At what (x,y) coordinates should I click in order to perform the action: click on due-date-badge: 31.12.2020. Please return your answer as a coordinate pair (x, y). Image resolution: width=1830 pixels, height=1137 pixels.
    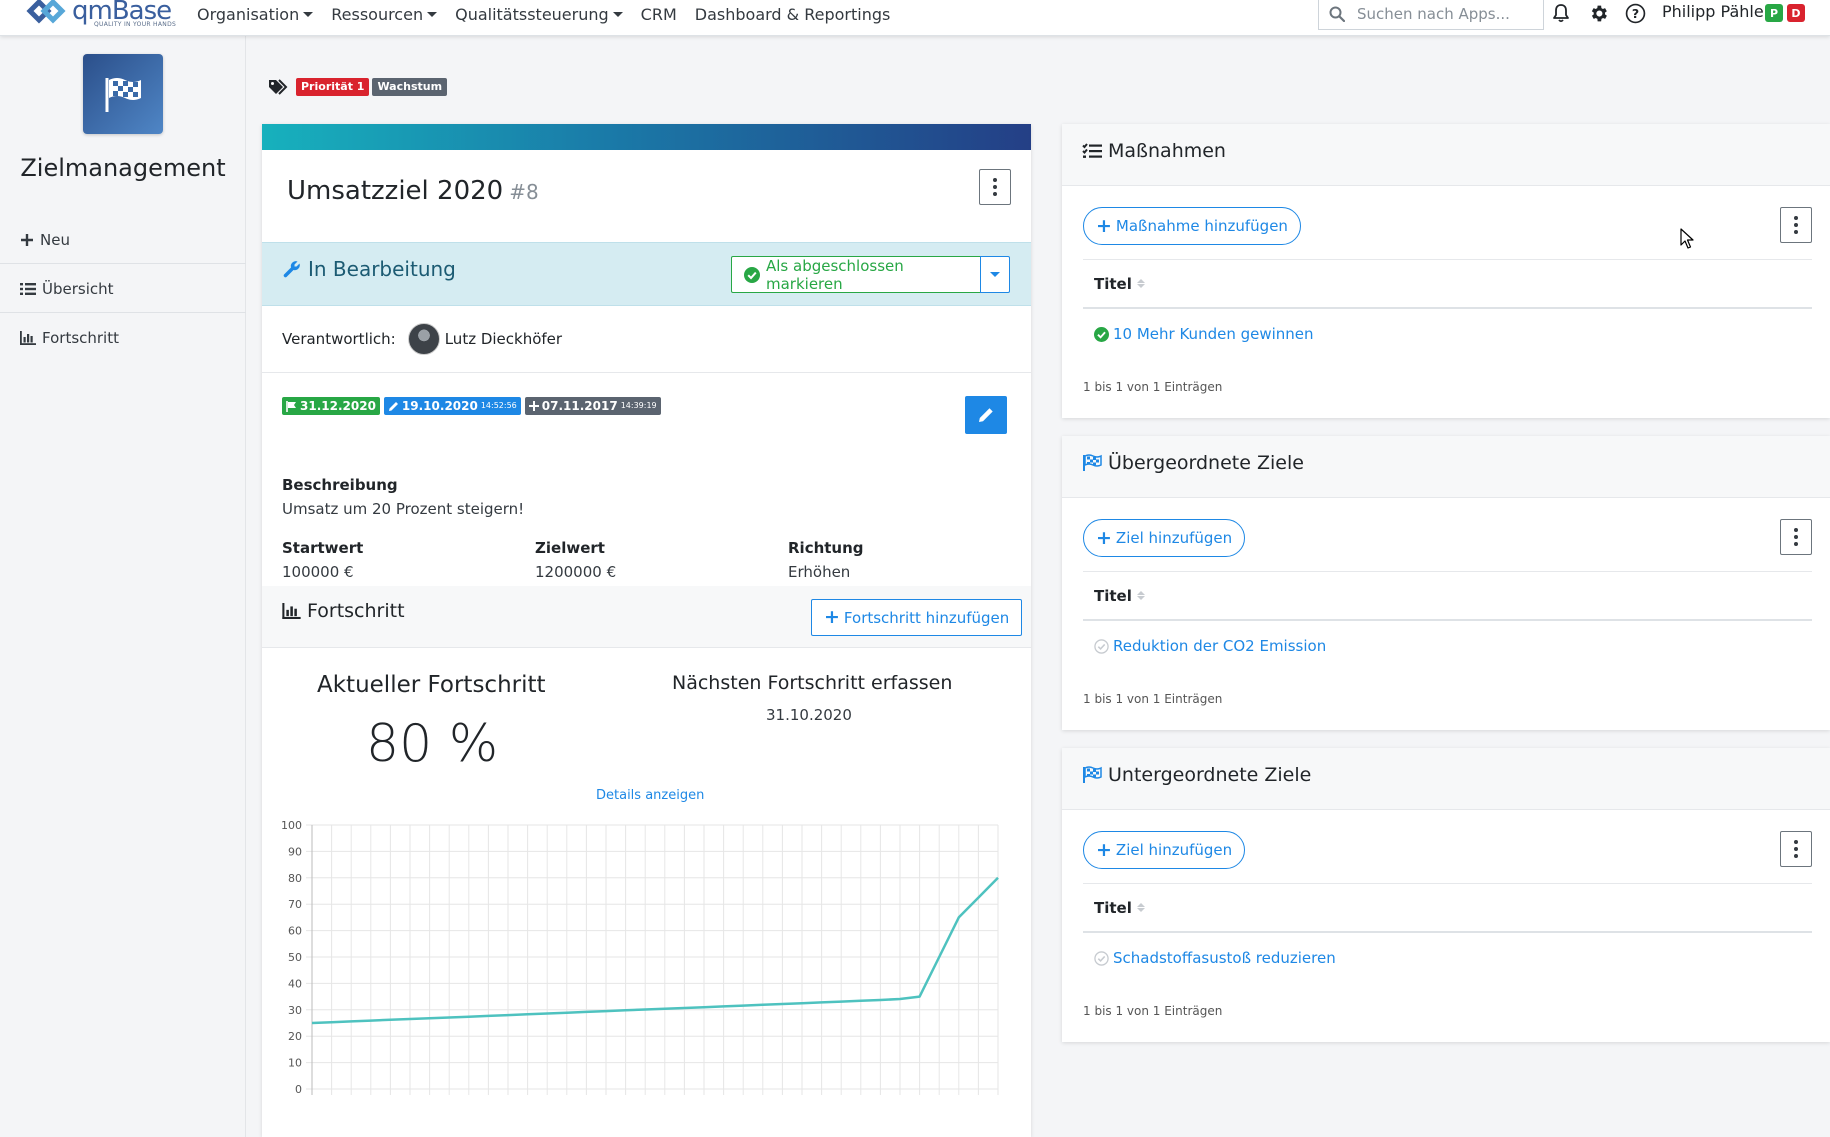
    Looking at the image, I should click on (331, 406).